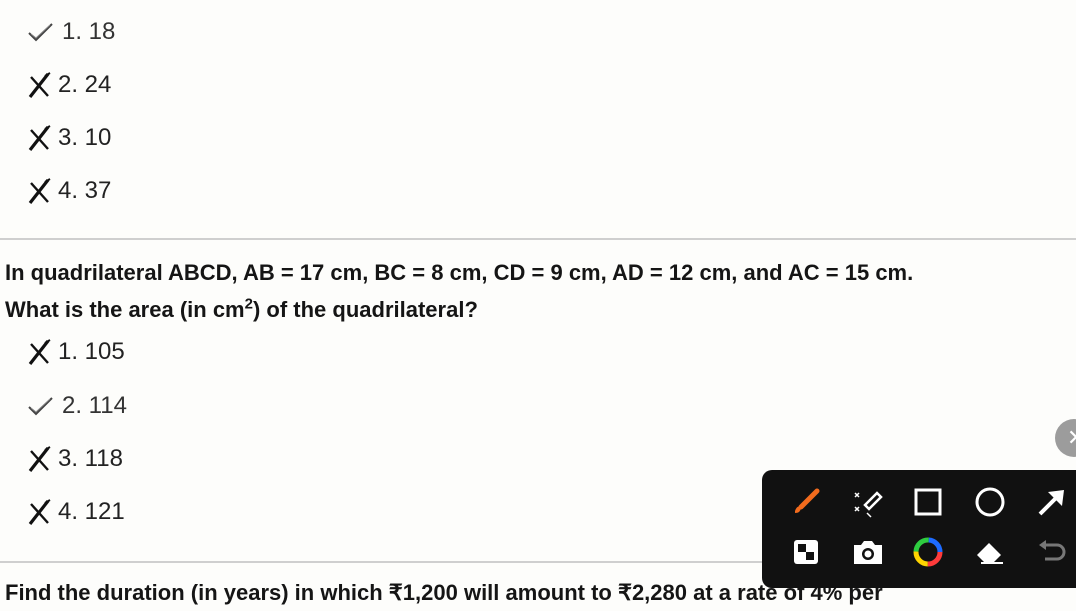 The width and height of the screenshot is (1076, 611). I want to click on option-3: 3. 118, so click(72, 459).